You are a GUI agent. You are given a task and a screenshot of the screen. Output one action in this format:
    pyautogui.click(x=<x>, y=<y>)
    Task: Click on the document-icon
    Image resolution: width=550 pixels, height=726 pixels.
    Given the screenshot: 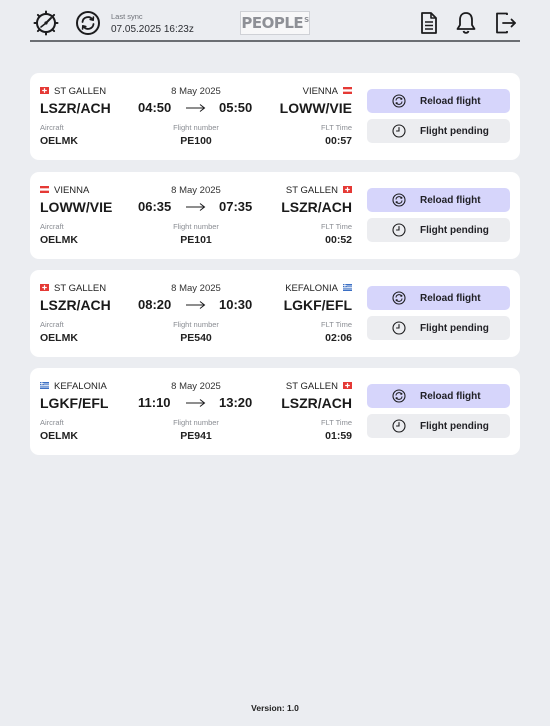 What is the action you would take?
    pyautogui.click(x=429, y=23)
    